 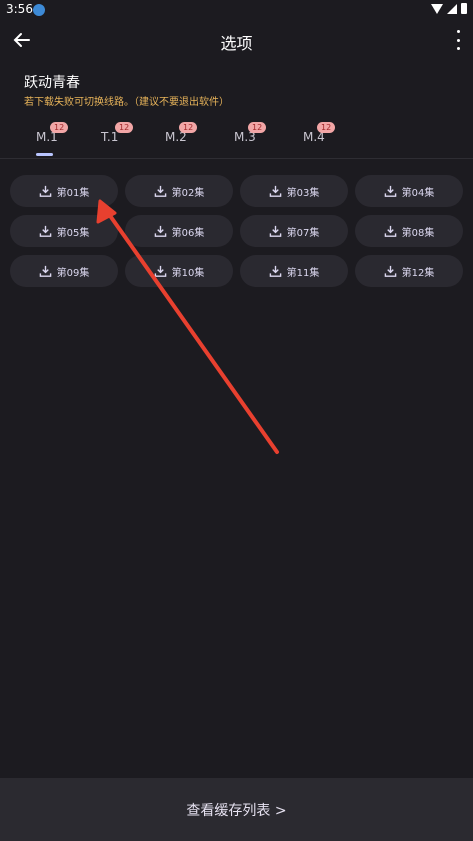 I want to click on episode-label: 第05集, so click(x=73, y=233).